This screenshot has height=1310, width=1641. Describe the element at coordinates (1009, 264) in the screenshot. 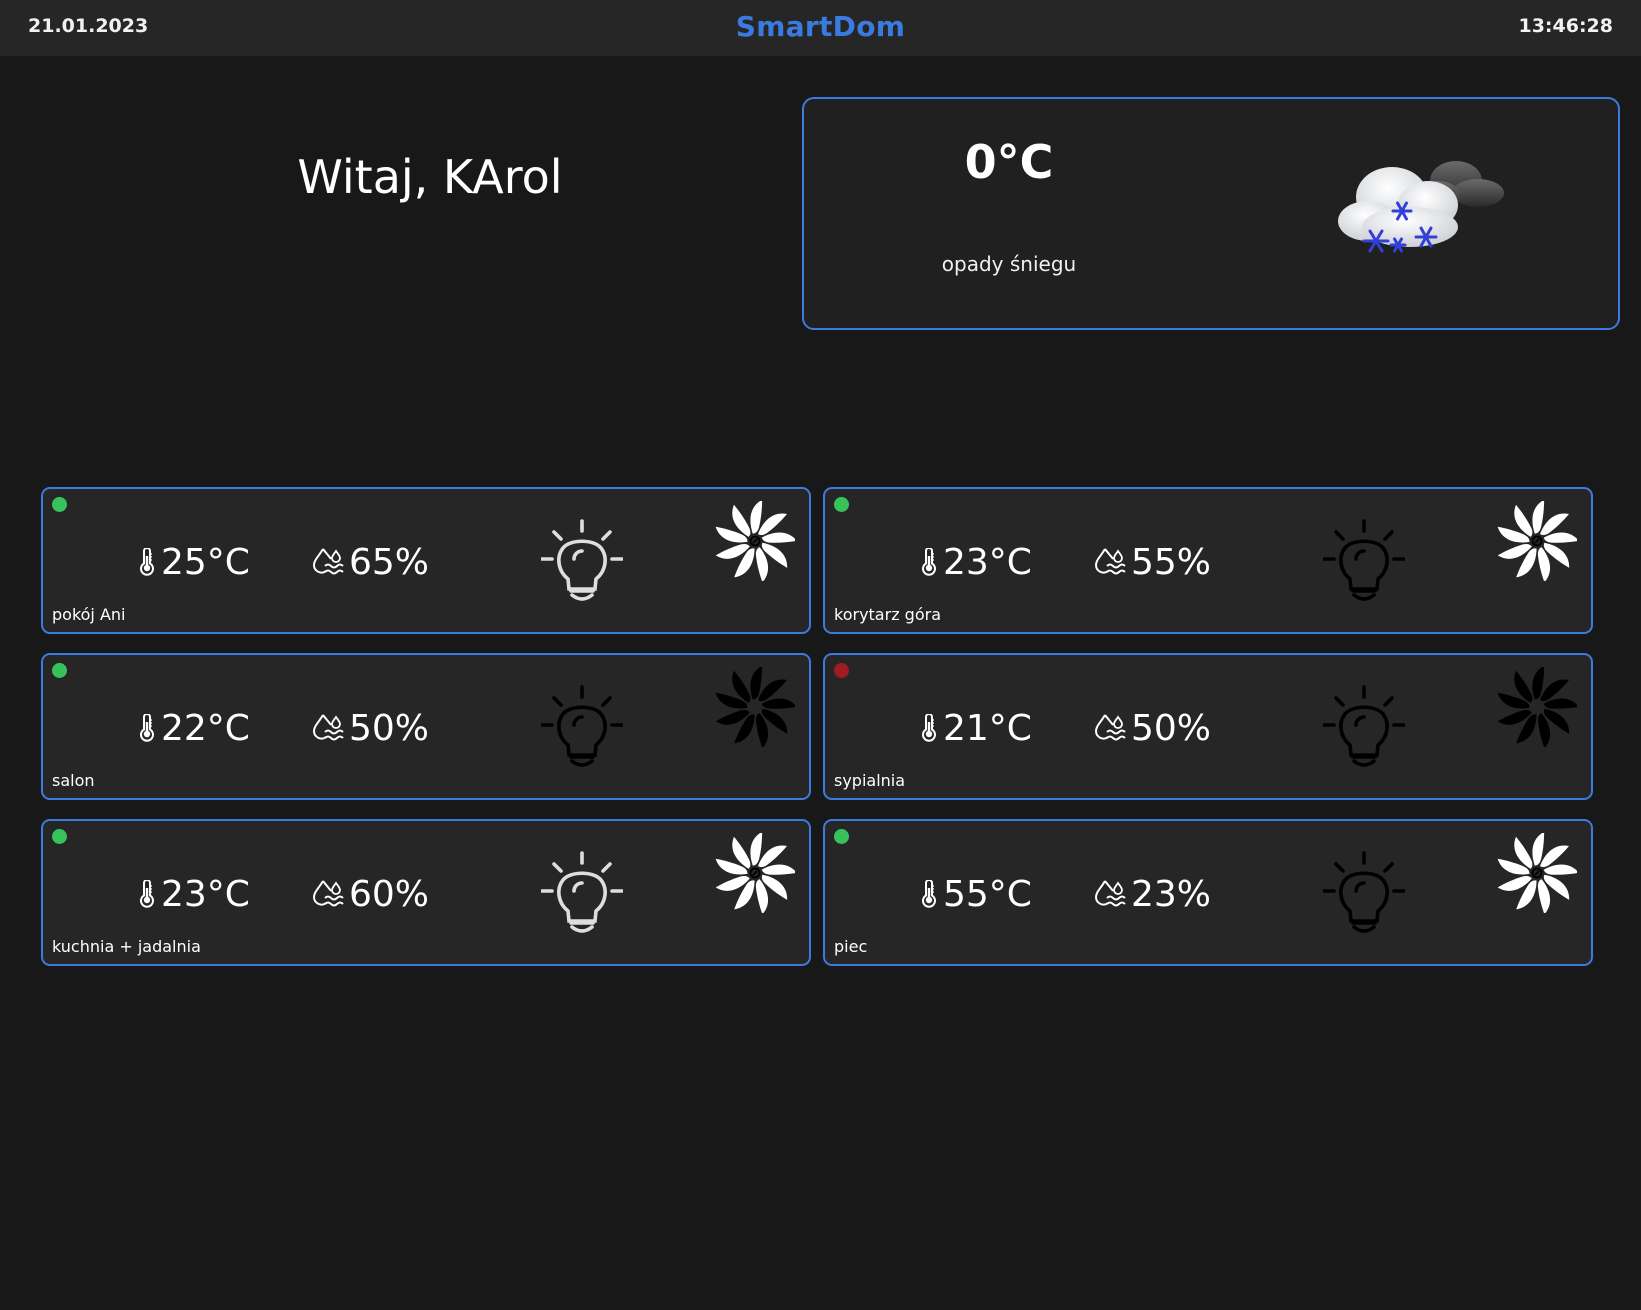

I see `weather-description: opady śniegu` at that location.